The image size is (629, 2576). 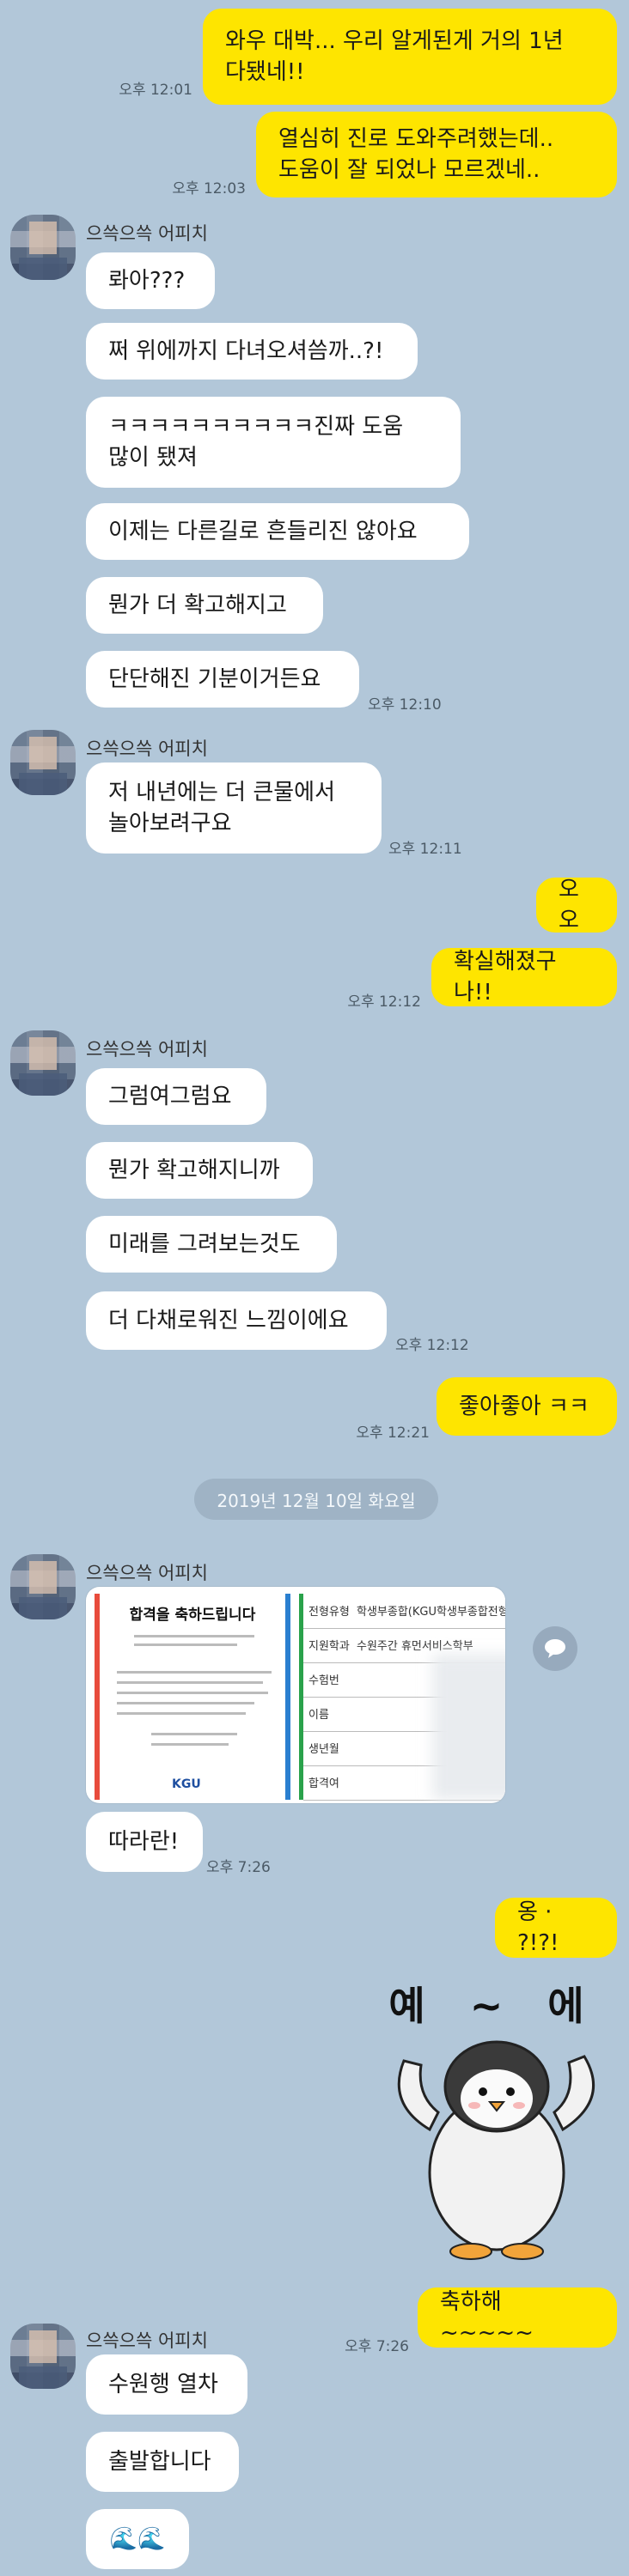 What do you see at coordinates (186, 1784) in the screenshot?
I see `kgu-logo: KGU` at bounding box center [186, 1784].